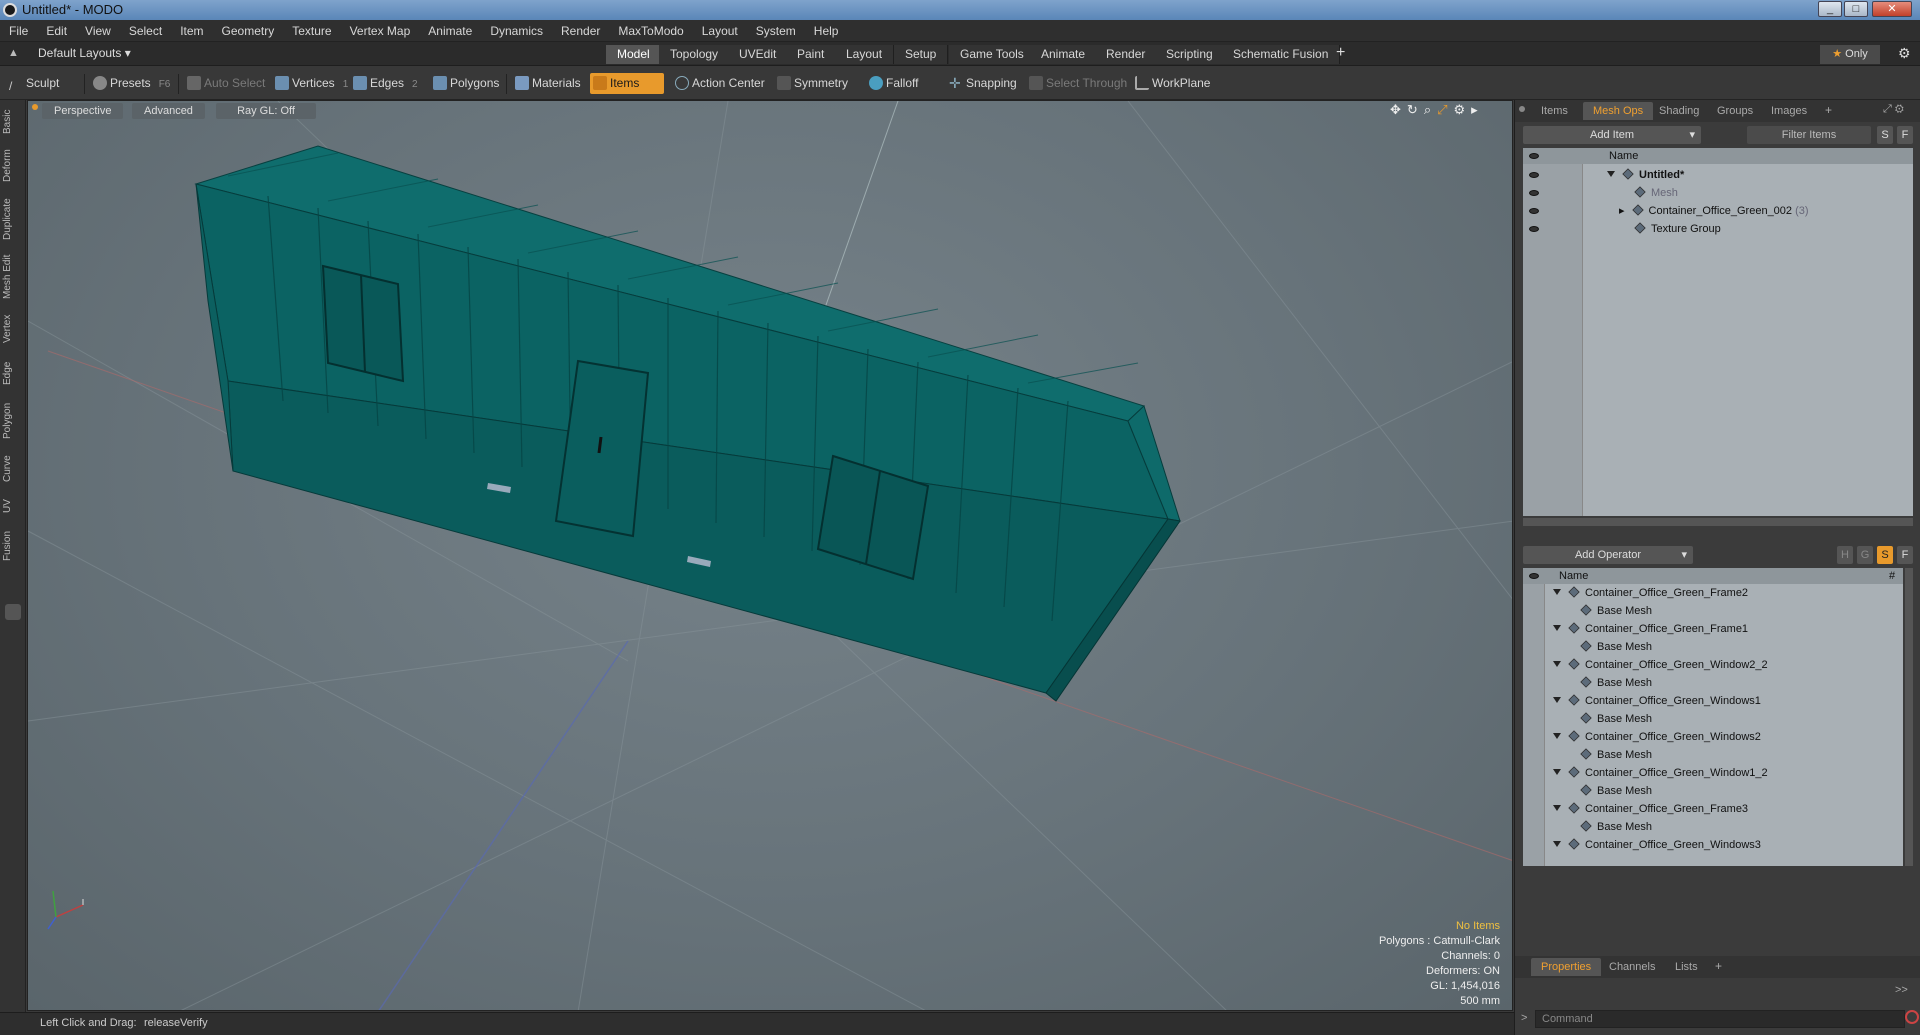 The width and height of the screenshot is (1920, 1035). What do you see at coordinates (985, 83) in the screenshot?
I see `snapping-button: ✛ Snapping` at bounding box center [985, 83].